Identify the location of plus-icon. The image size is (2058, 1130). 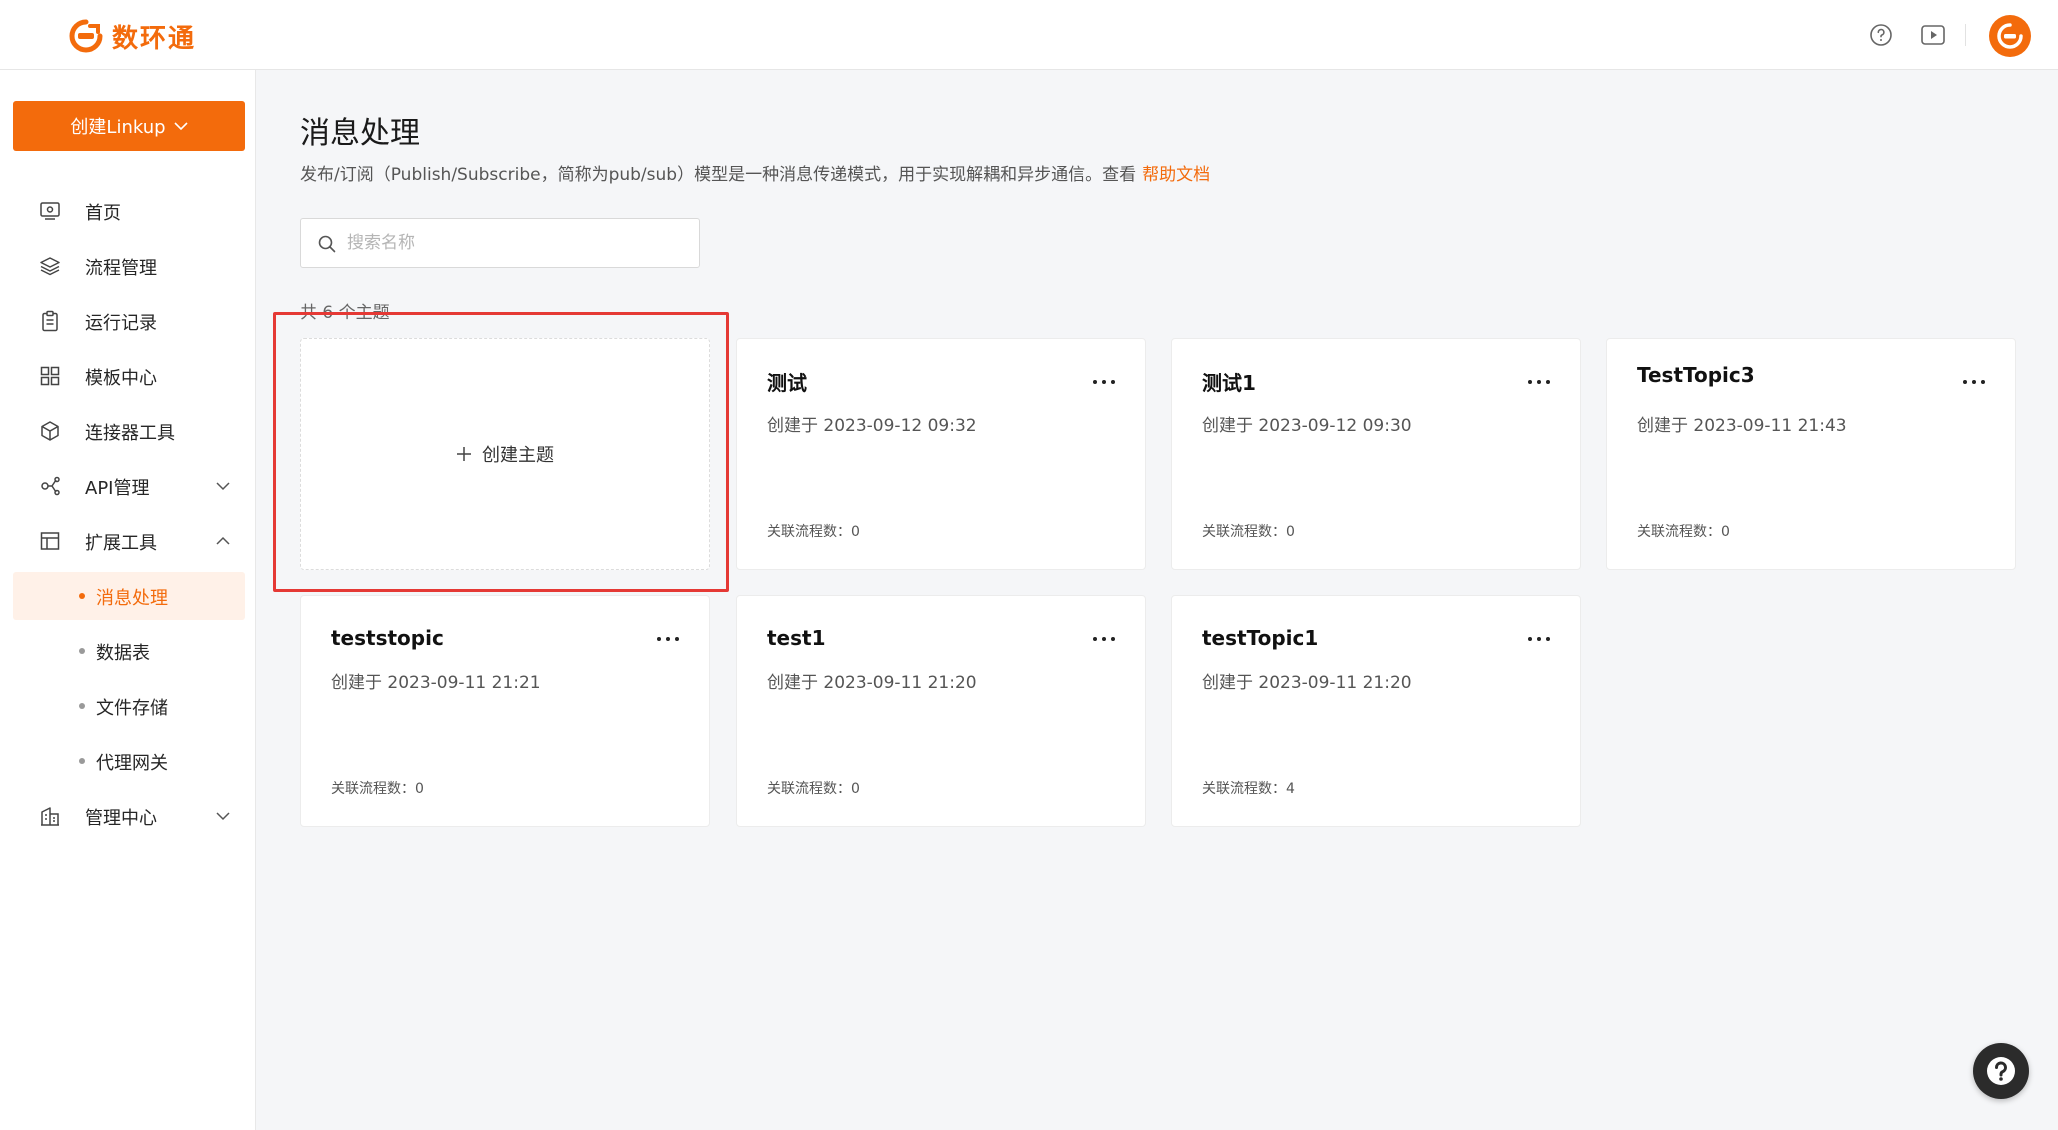
(464, 454).